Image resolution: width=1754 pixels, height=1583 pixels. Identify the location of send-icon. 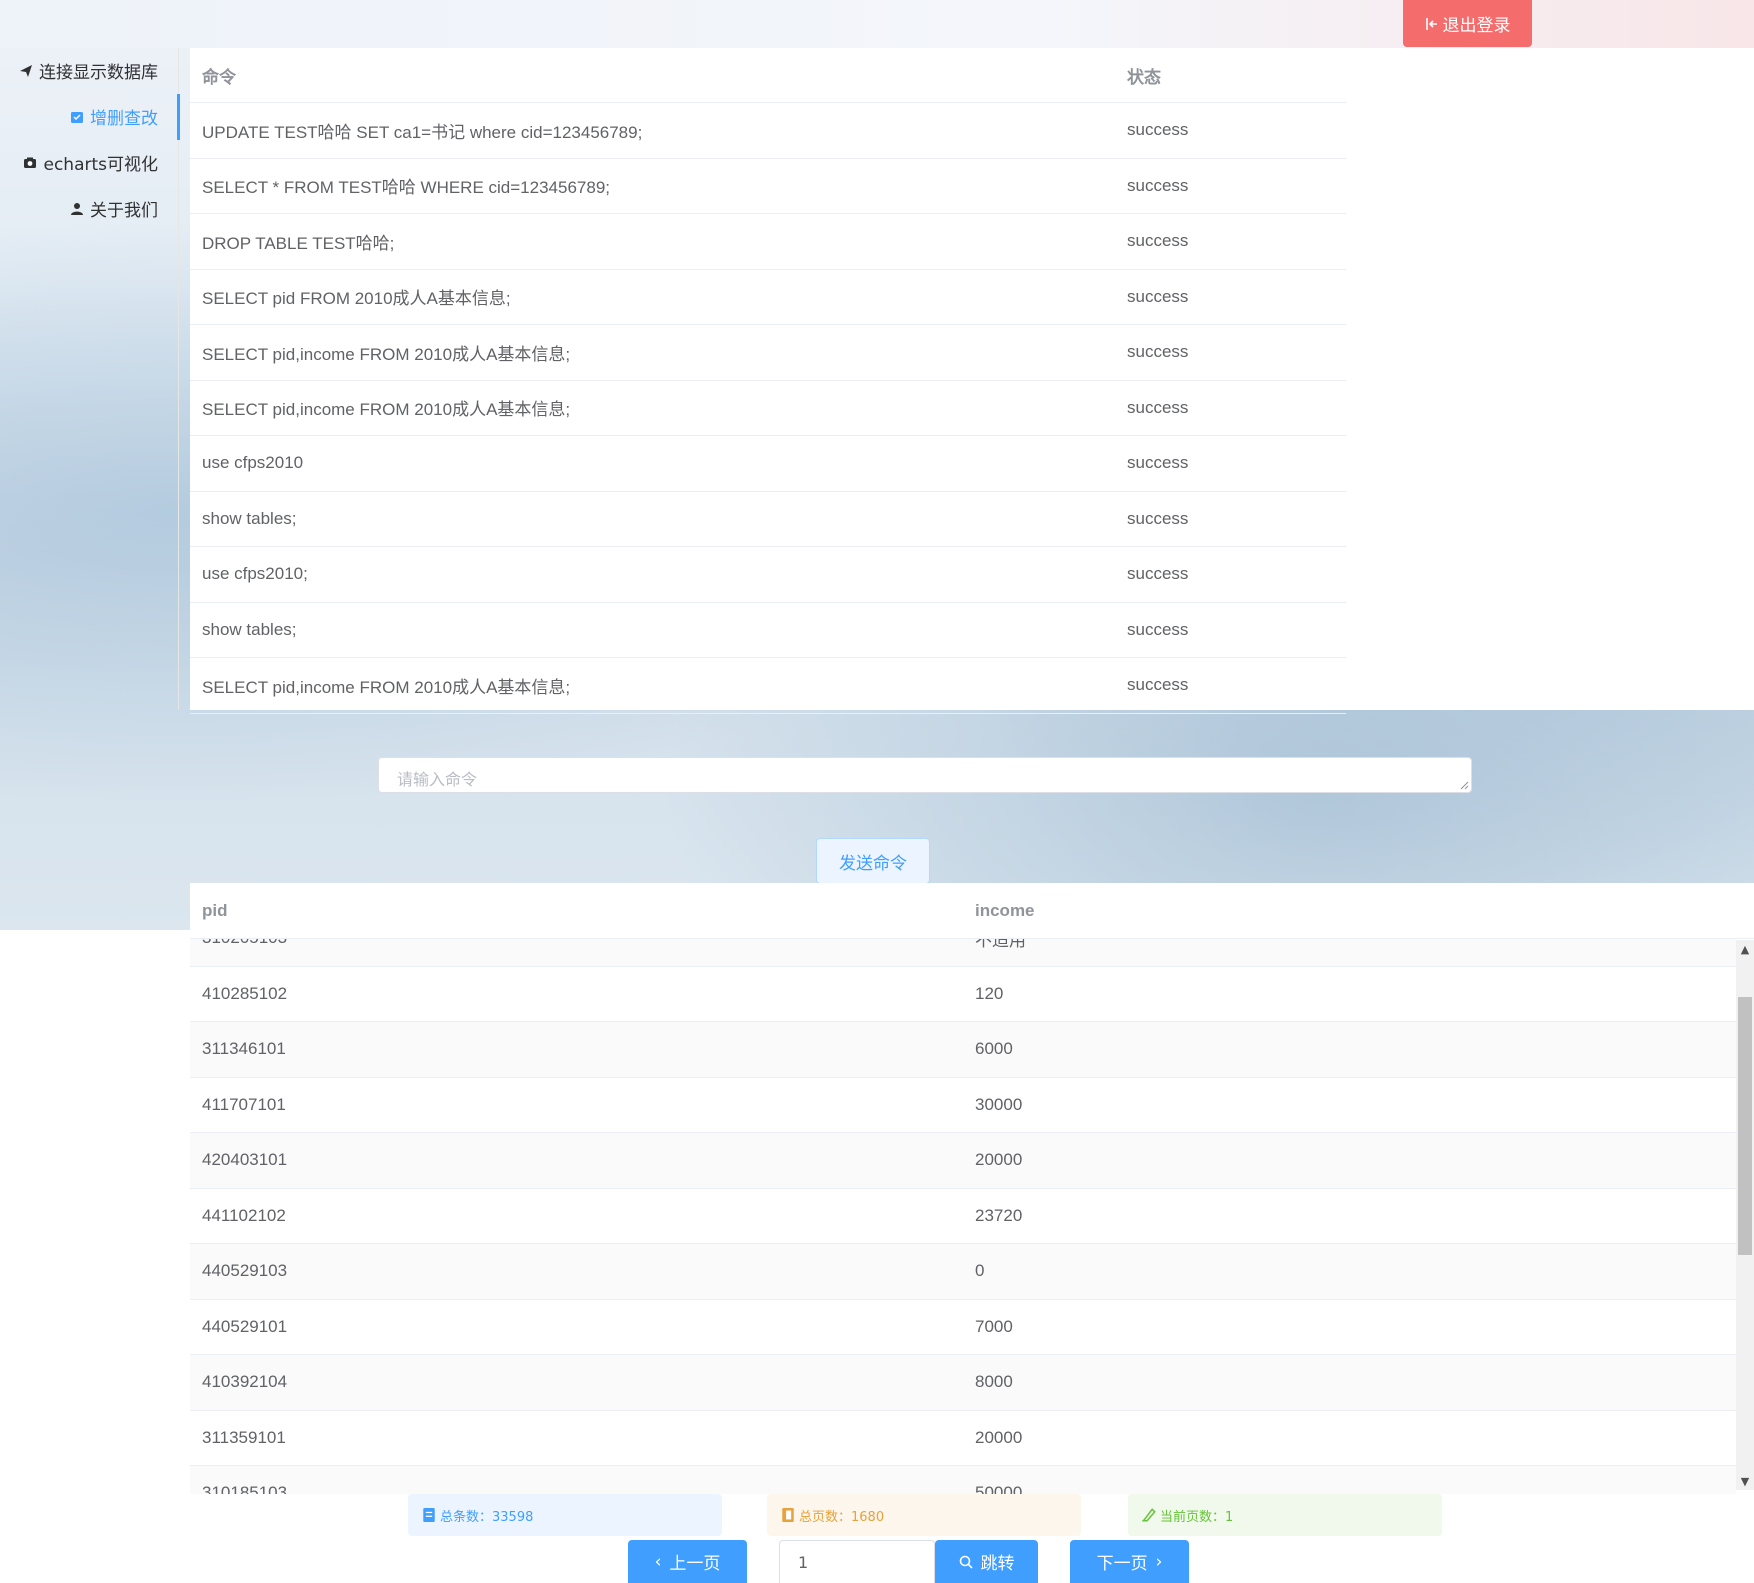
(26, 70).